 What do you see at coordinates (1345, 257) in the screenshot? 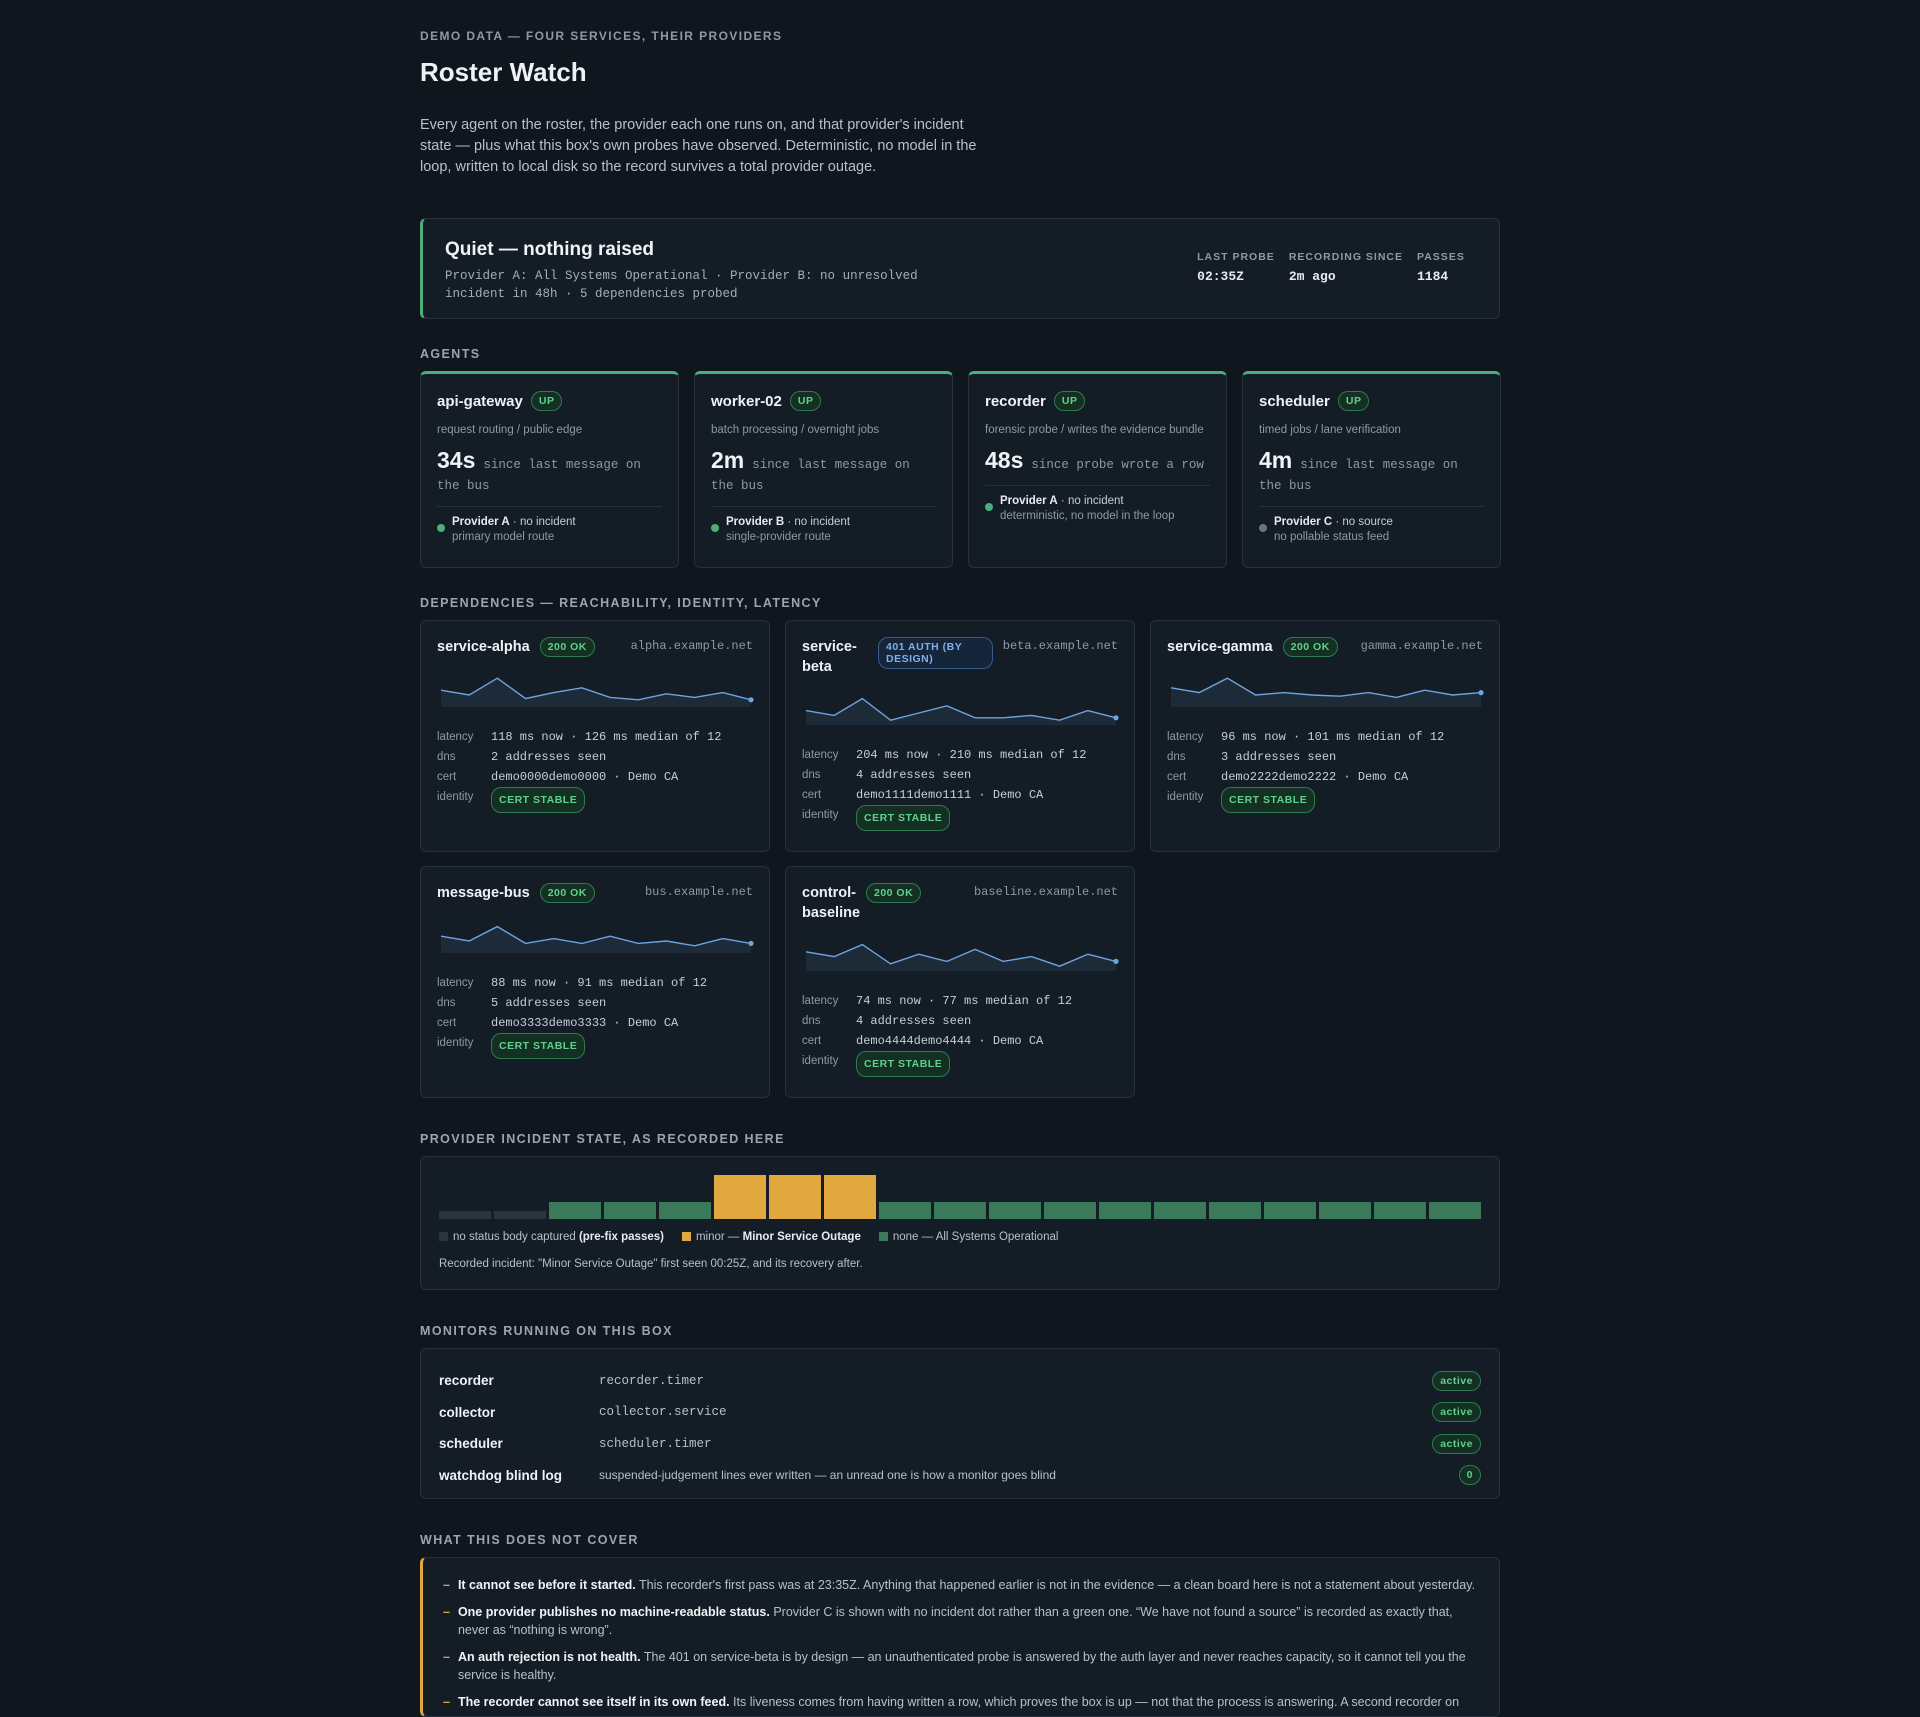
I see `stat-label: RECORDING SINCE` at bounding box center [1345, 257].